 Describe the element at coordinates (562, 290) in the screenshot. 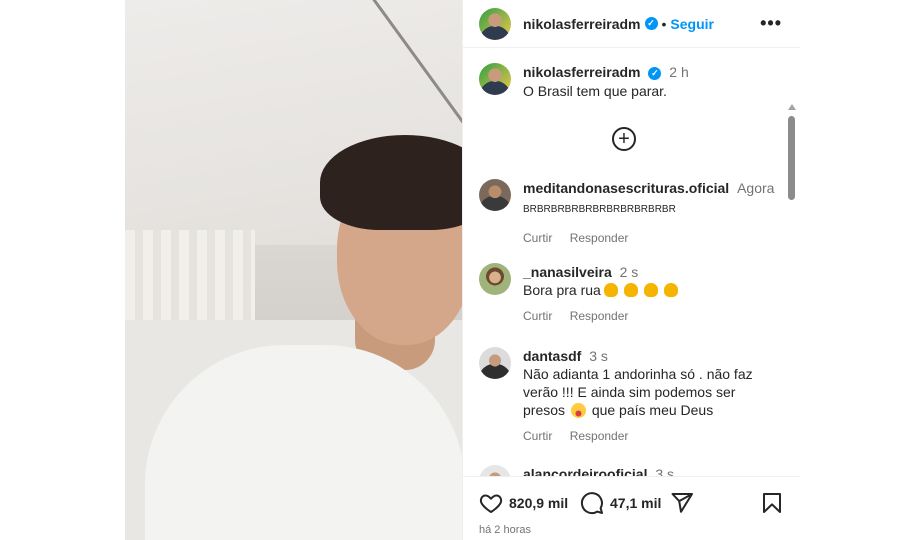

I see `comment-text-body: Bora pra rua` at that location.